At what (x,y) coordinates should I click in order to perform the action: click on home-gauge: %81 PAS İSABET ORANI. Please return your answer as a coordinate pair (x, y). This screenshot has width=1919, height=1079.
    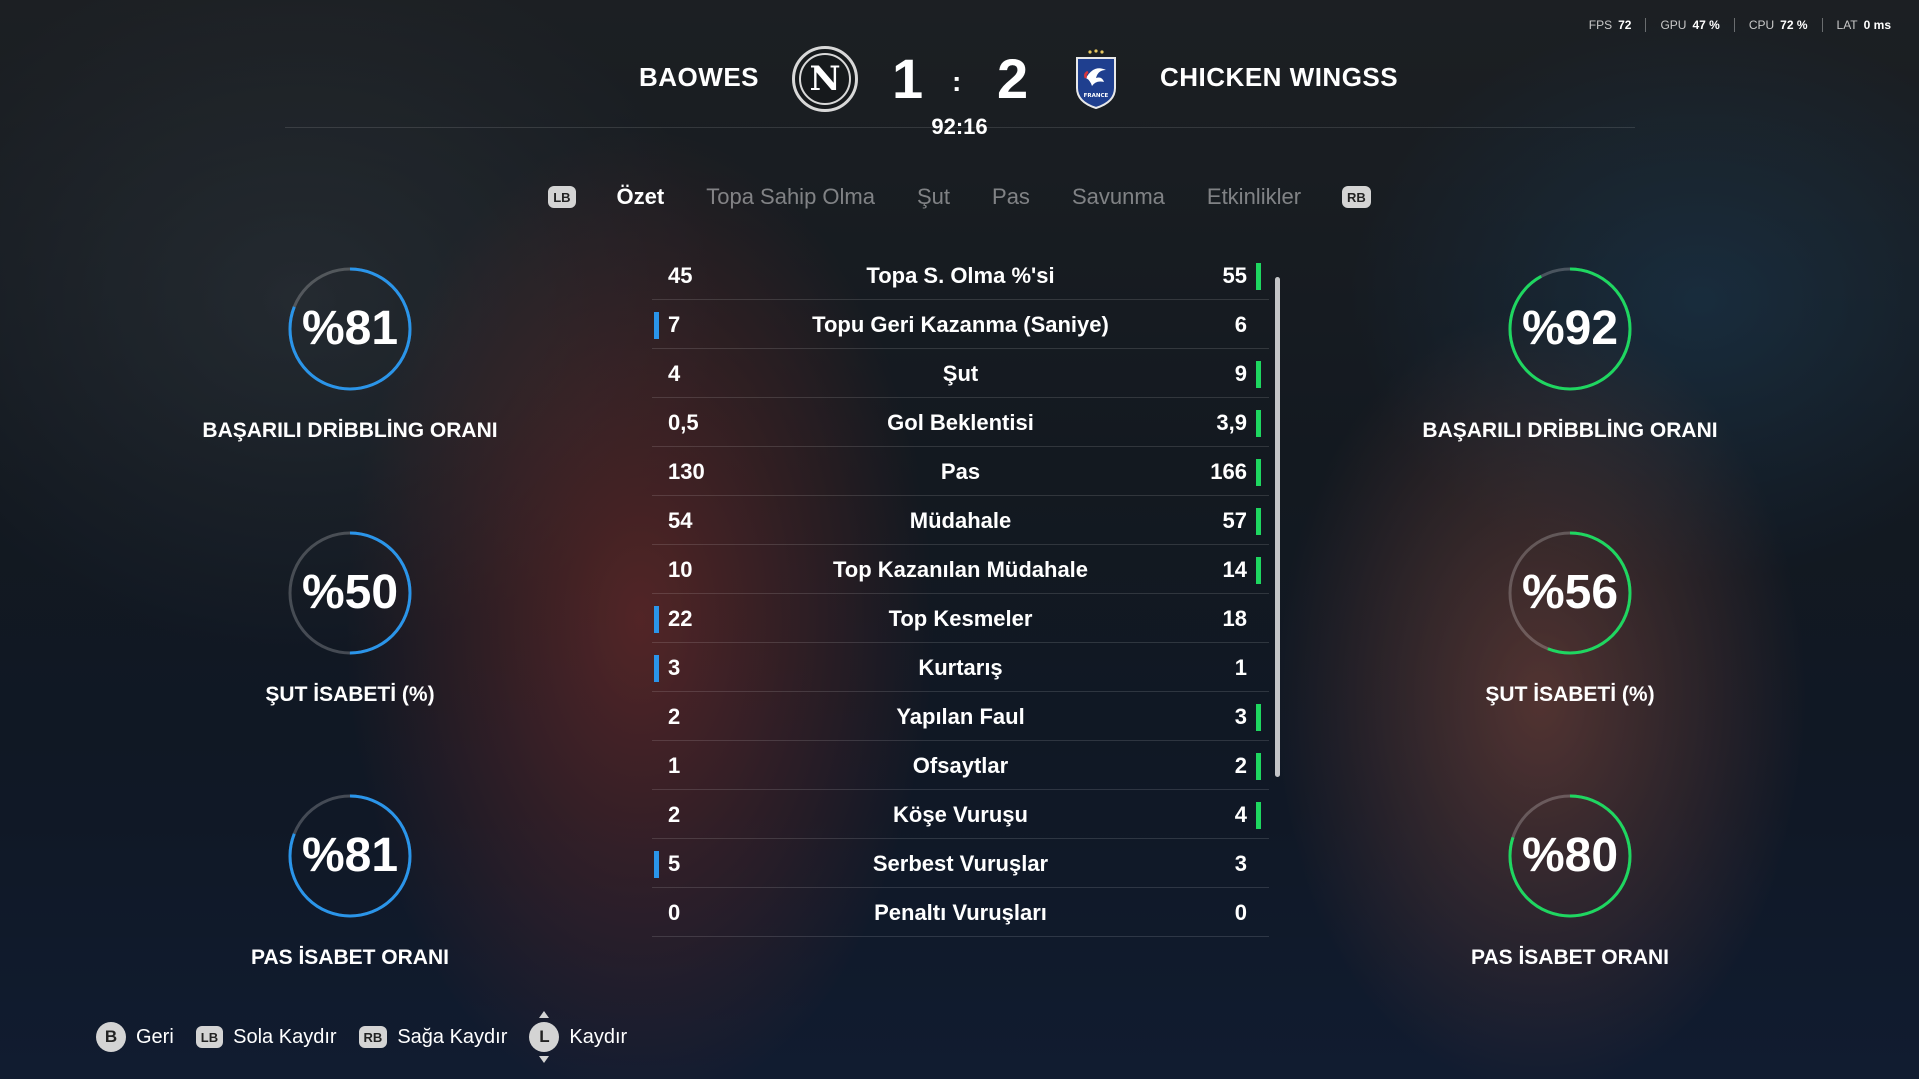
    Looking at the image, I should click on (350, 875).